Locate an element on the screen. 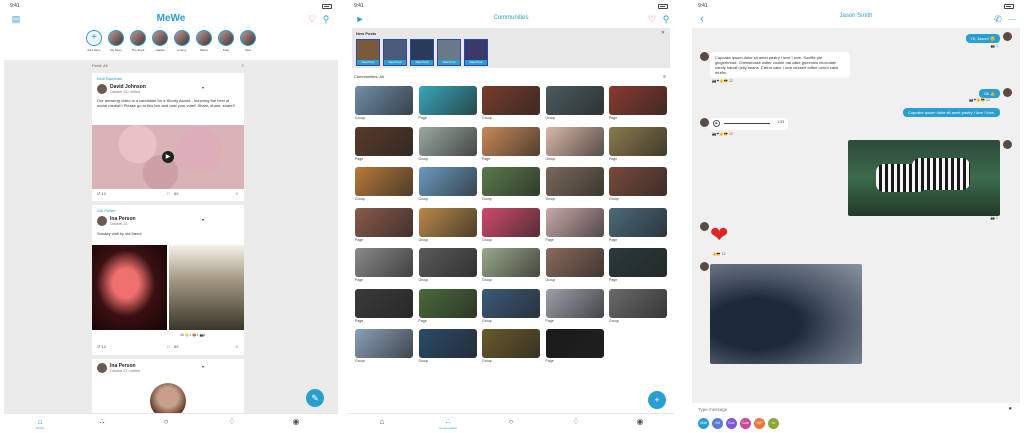  filter-icon: ≡ is located at coordinates (243, 65).